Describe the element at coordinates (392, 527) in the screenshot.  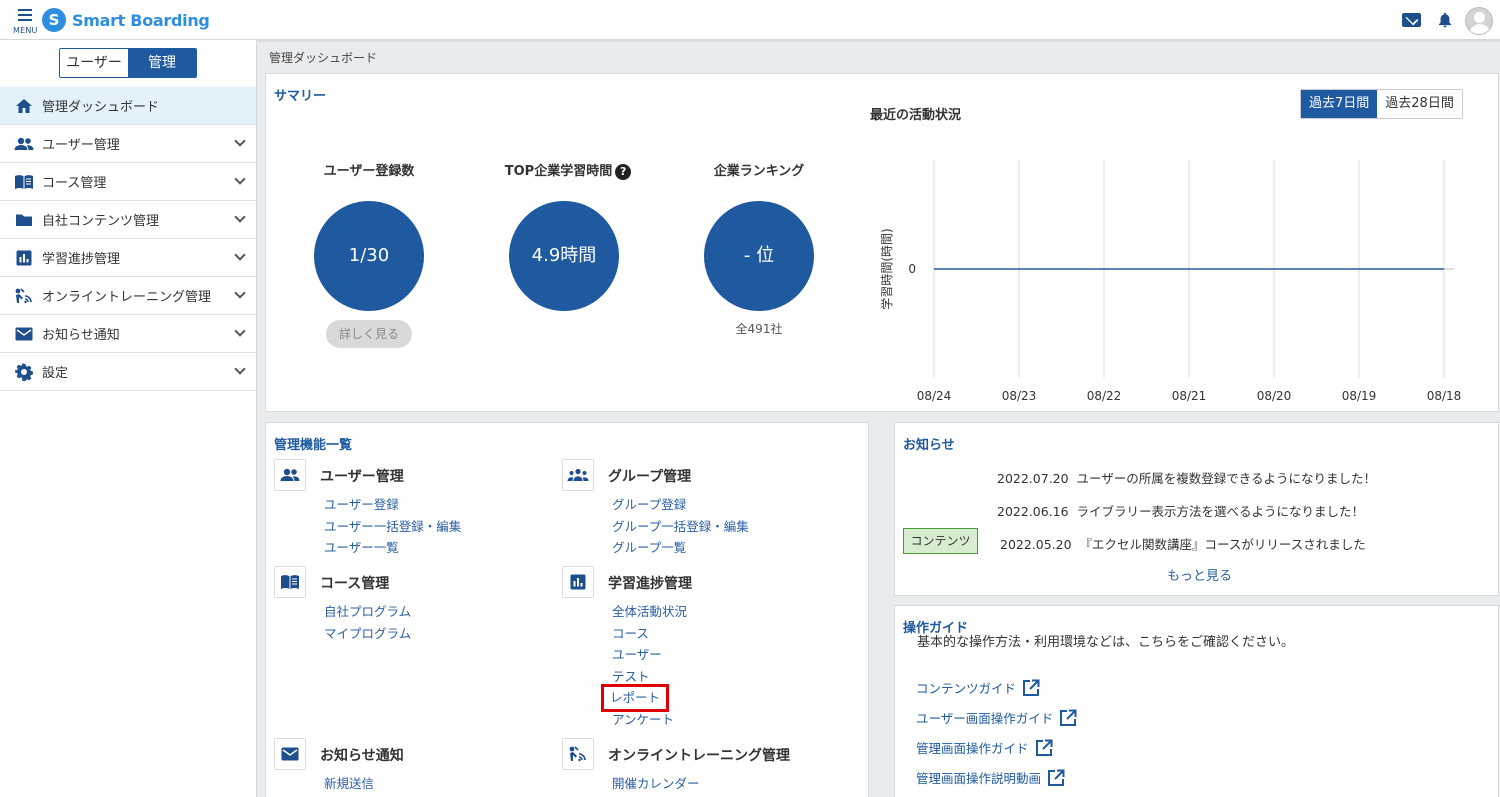
I see `function-link: ユーザー一括登録・編集` at that location.